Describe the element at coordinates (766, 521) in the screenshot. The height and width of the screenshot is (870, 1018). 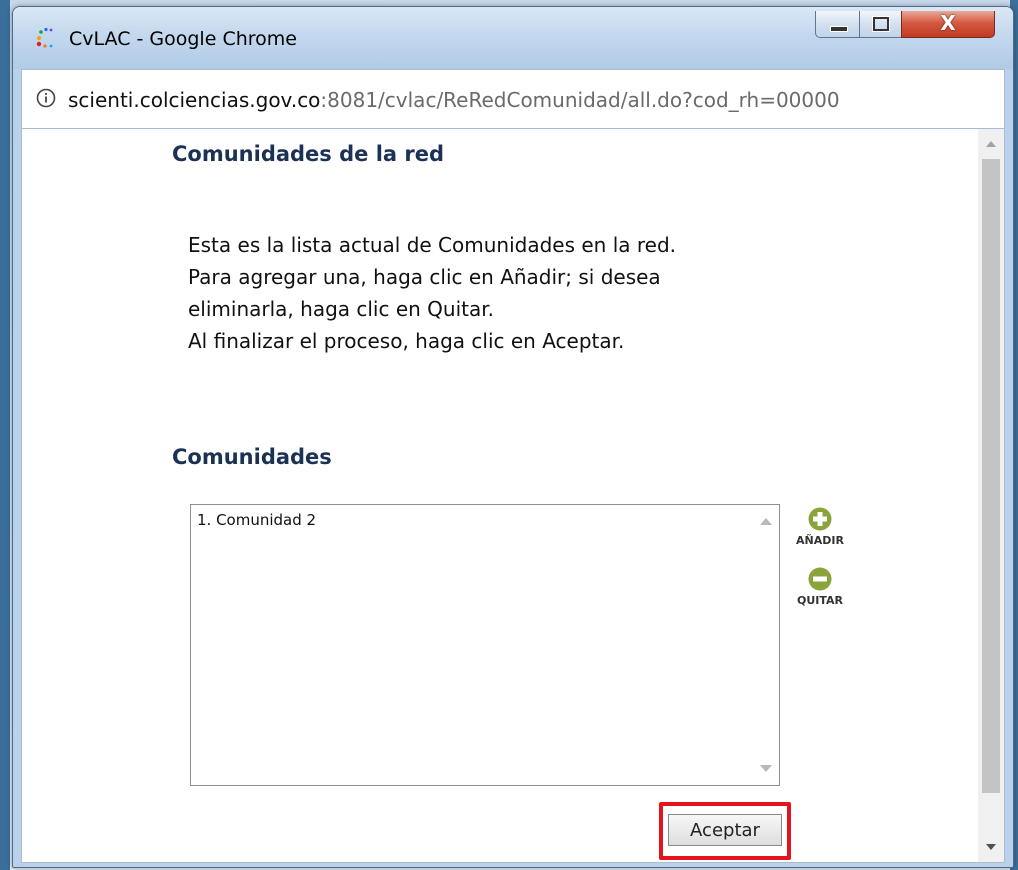
I see `scroll-up-icon` at that location.